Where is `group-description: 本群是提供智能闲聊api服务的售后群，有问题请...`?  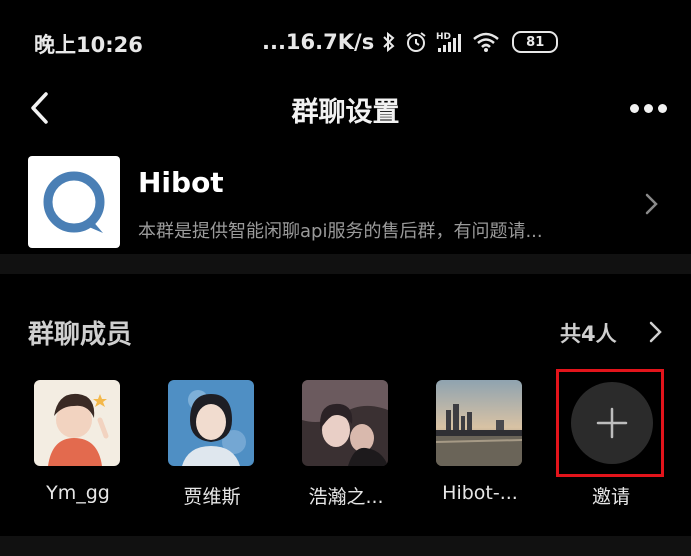
group-description: 本群是提供智能闲聊api服务的售后群，有问题请... is located at coordinates (340, 231).